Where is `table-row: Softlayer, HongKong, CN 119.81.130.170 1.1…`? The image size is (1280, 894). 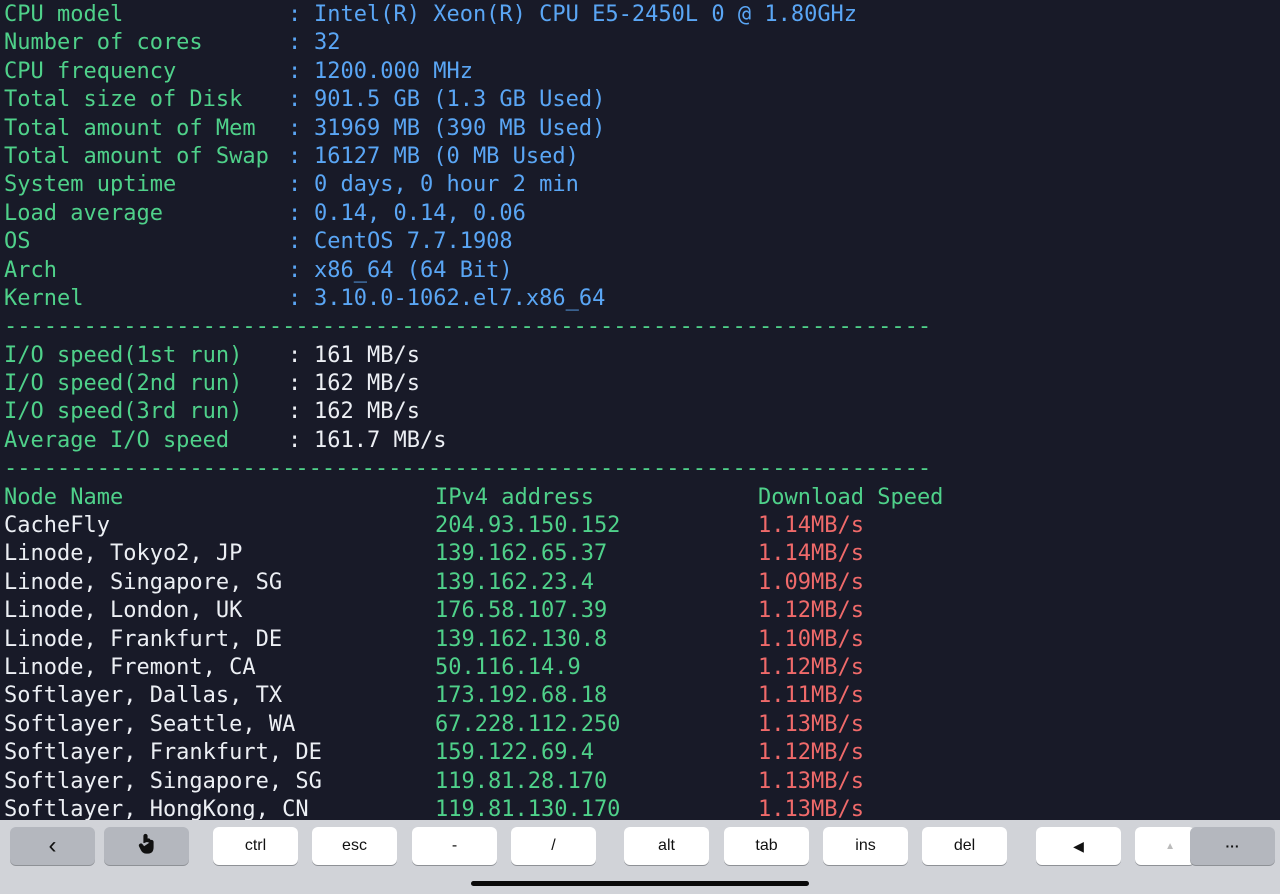
table-row: Softlayer, HongKong, CN 119.81.130.170 1.1… is located at coordinates (642, 808).